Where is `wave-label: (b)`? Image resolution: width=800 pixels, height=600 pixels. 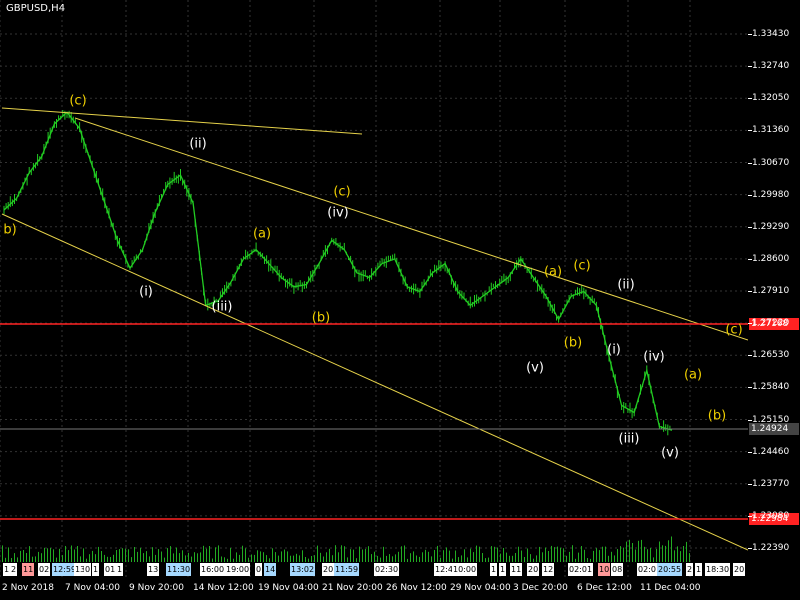
wave-label: (b) is located at coordinates (321, 318).